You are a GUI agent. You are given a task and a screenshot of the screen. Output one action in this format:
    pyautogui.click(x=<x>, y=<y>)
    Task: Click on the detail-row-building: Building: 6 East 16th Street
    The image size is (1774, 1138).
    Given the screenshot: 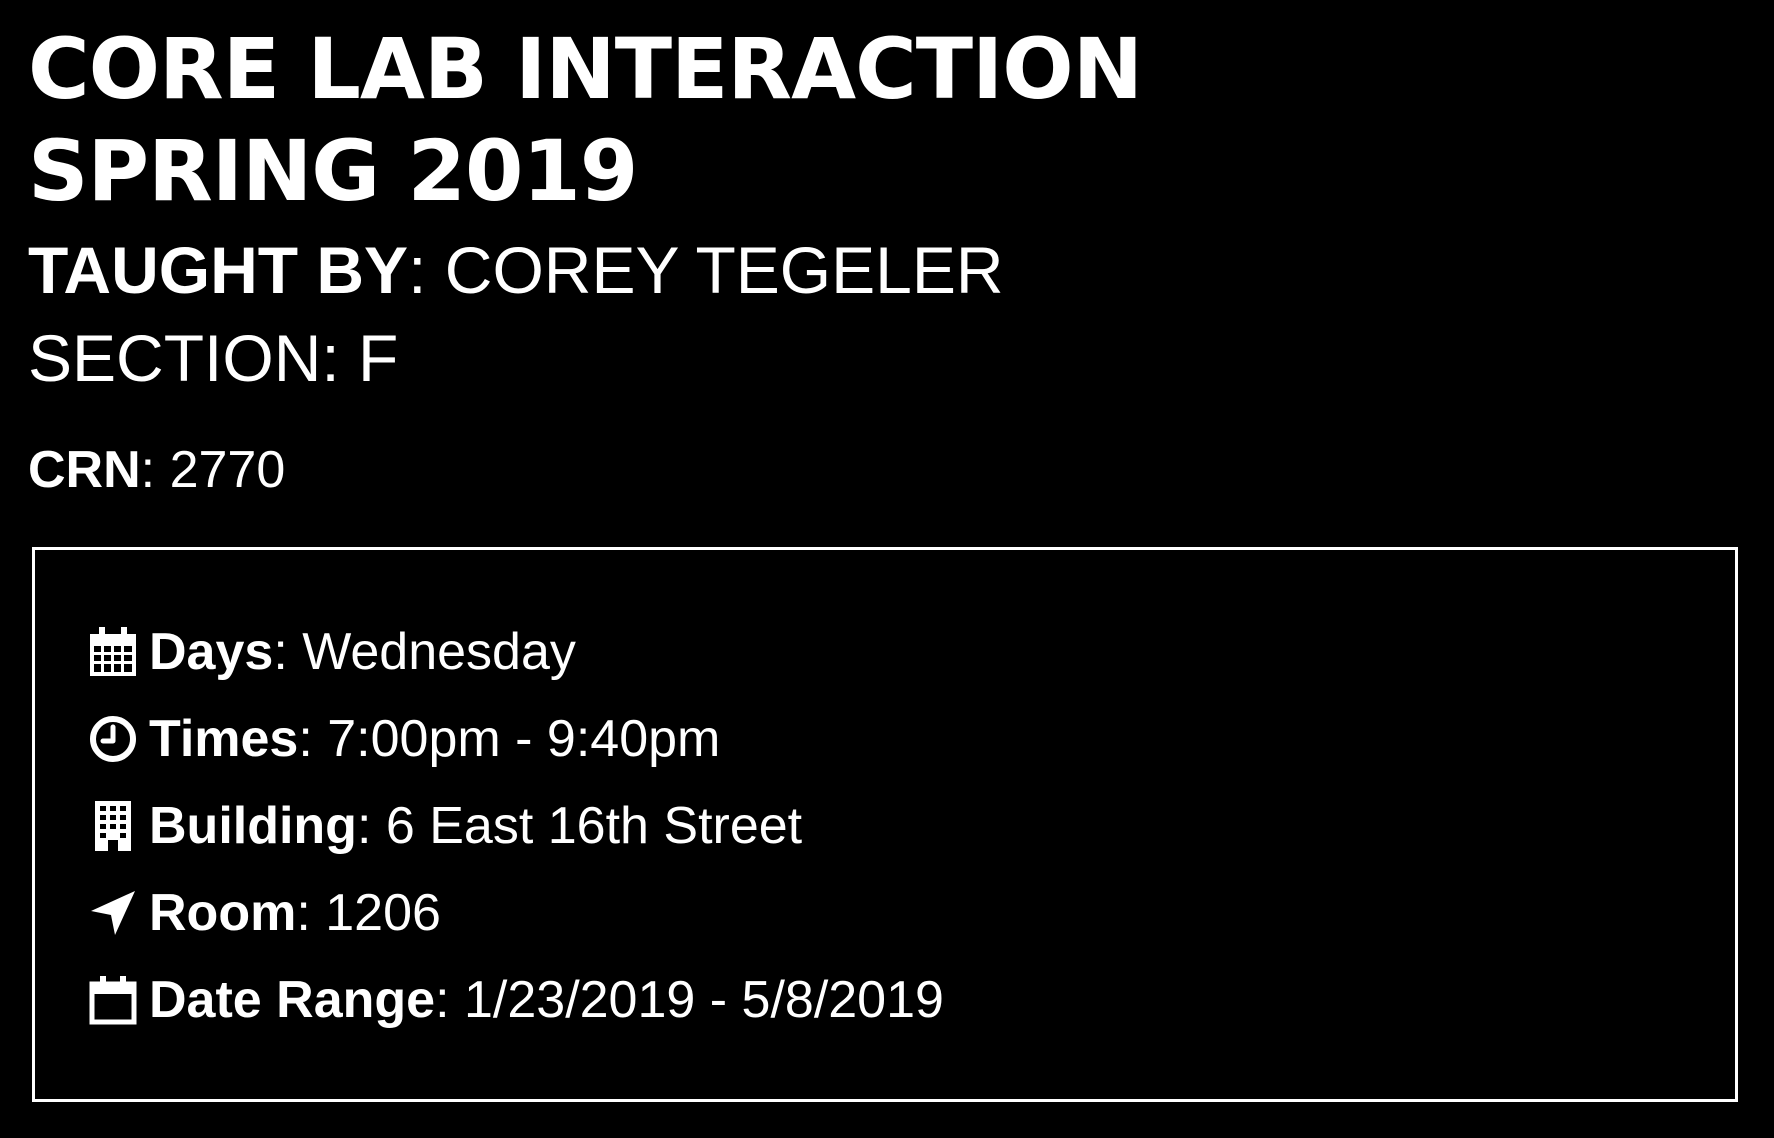 What is the action you would take?
    pyautogui.click(x=444, y=826)
    